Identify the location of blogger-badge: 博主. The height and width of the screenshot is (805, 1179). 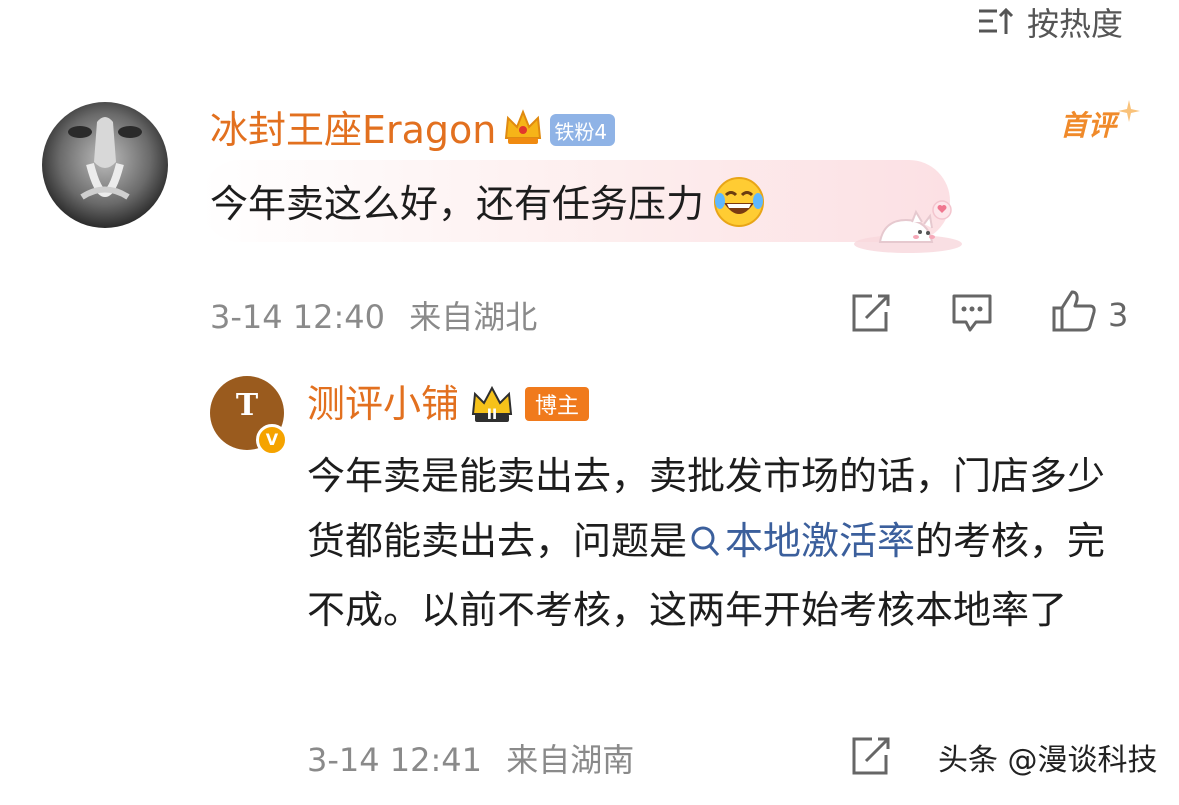
(557, 404).